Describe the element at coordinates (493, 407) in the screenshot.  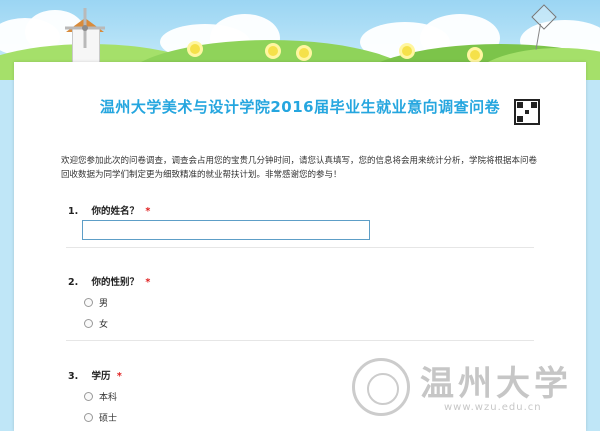
I see `watermark-url: www.wzu.edu.cn` at that location.